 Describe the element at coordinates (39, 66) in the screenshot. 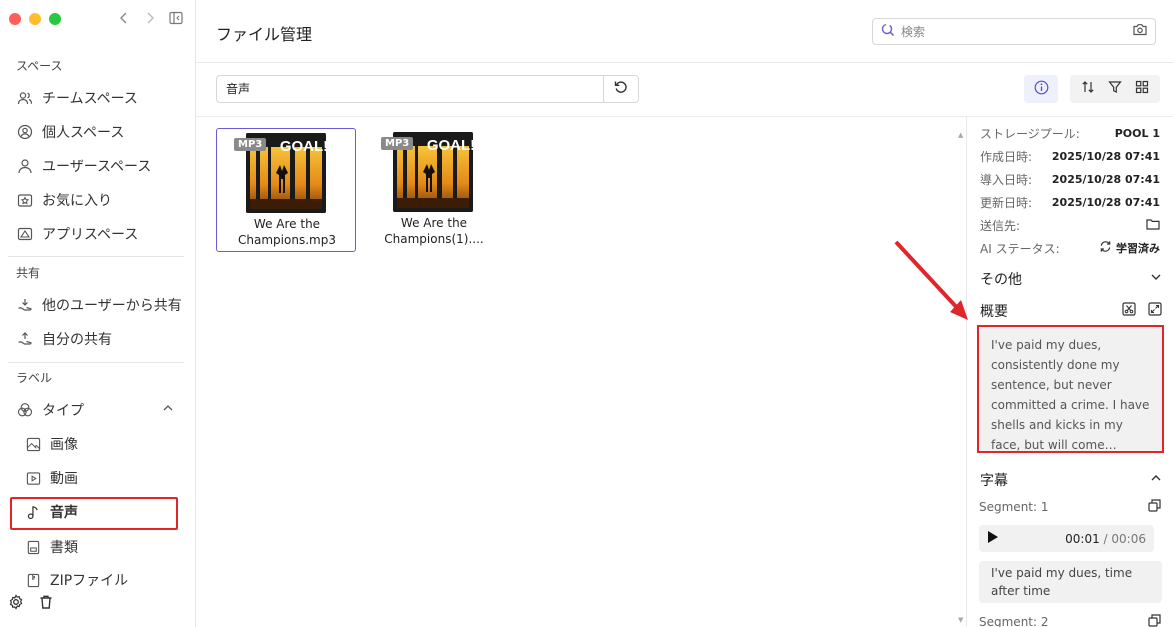

I see `section-label-space: スペース` at that location.